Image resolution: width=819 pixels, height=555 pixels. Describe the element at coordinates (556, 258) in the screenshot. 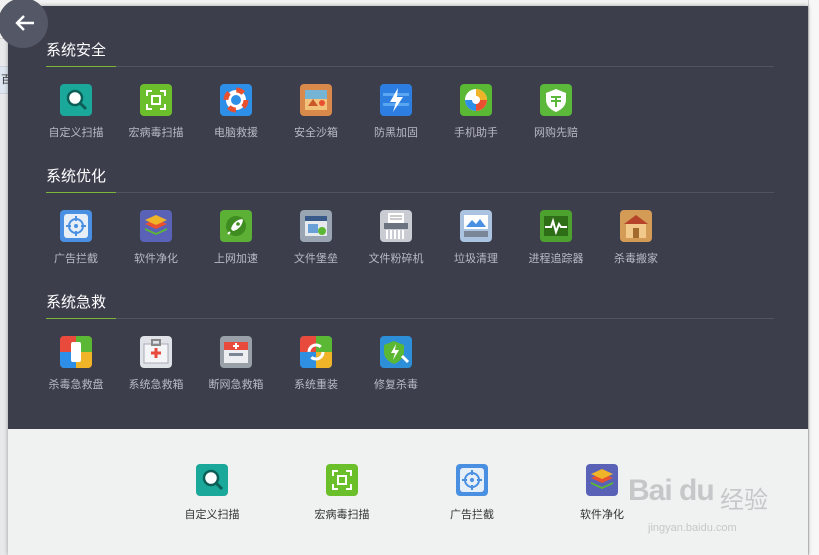

I see `tool-label: 进程追踪器` at that location.